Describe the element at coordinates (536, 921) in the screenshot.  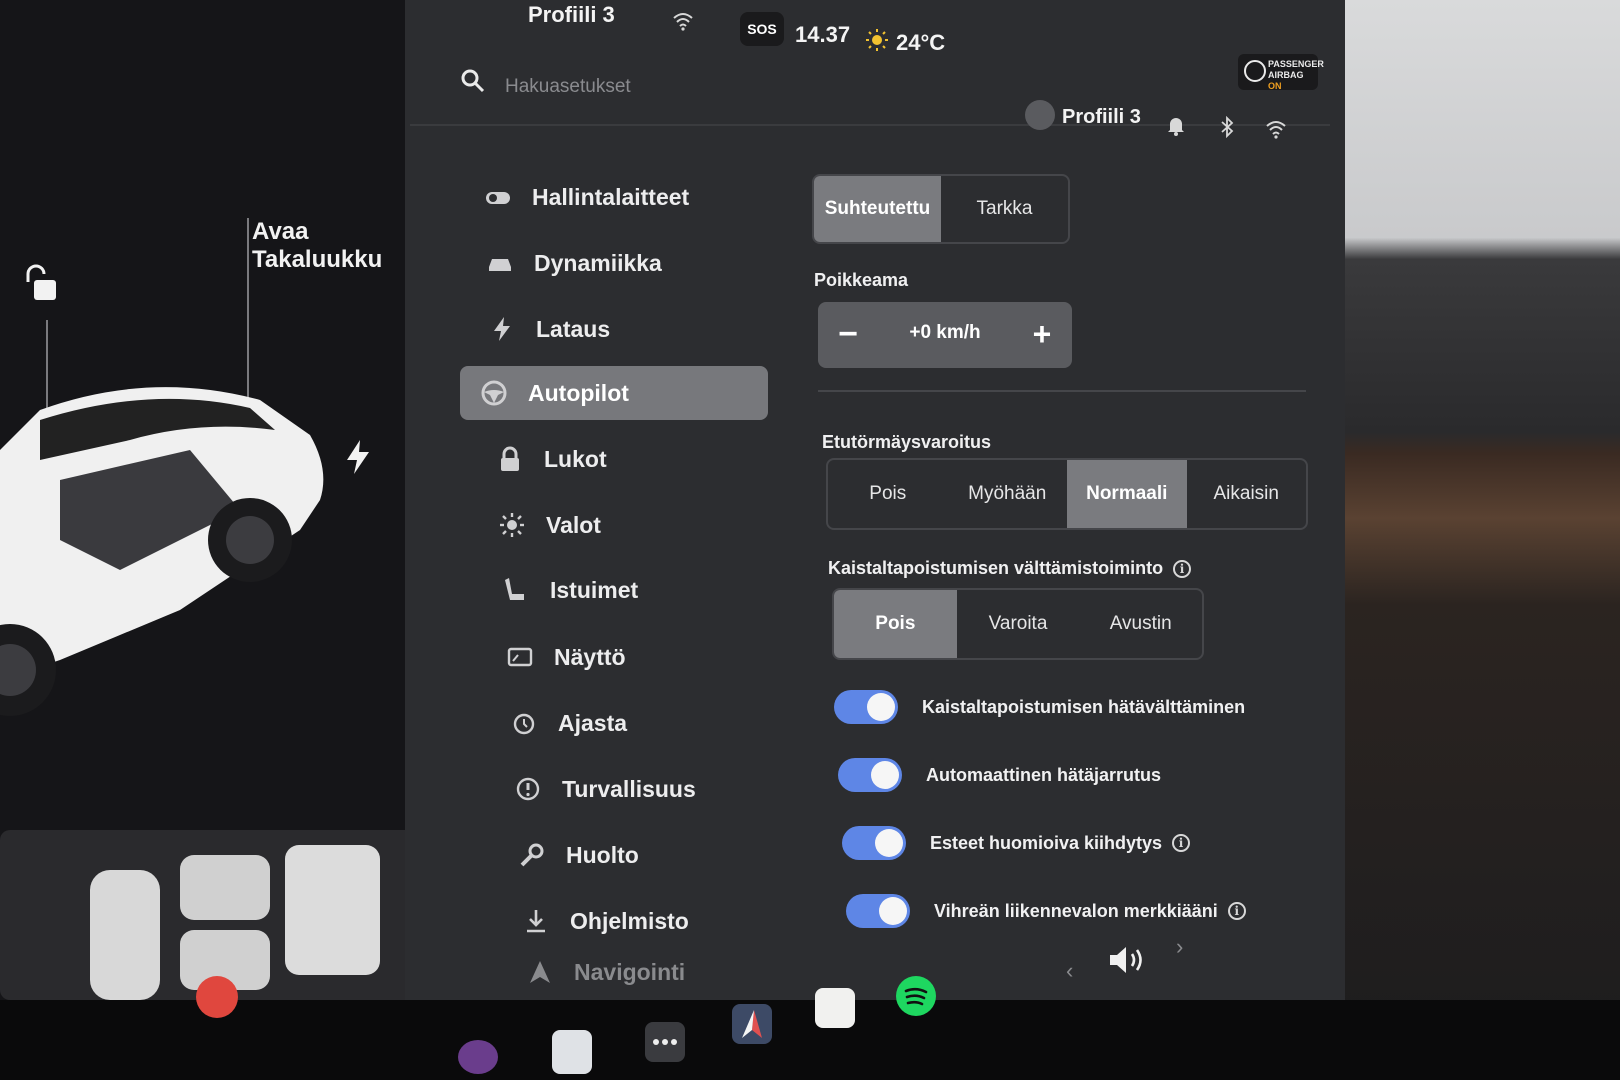
I see `download-icon` at that location.